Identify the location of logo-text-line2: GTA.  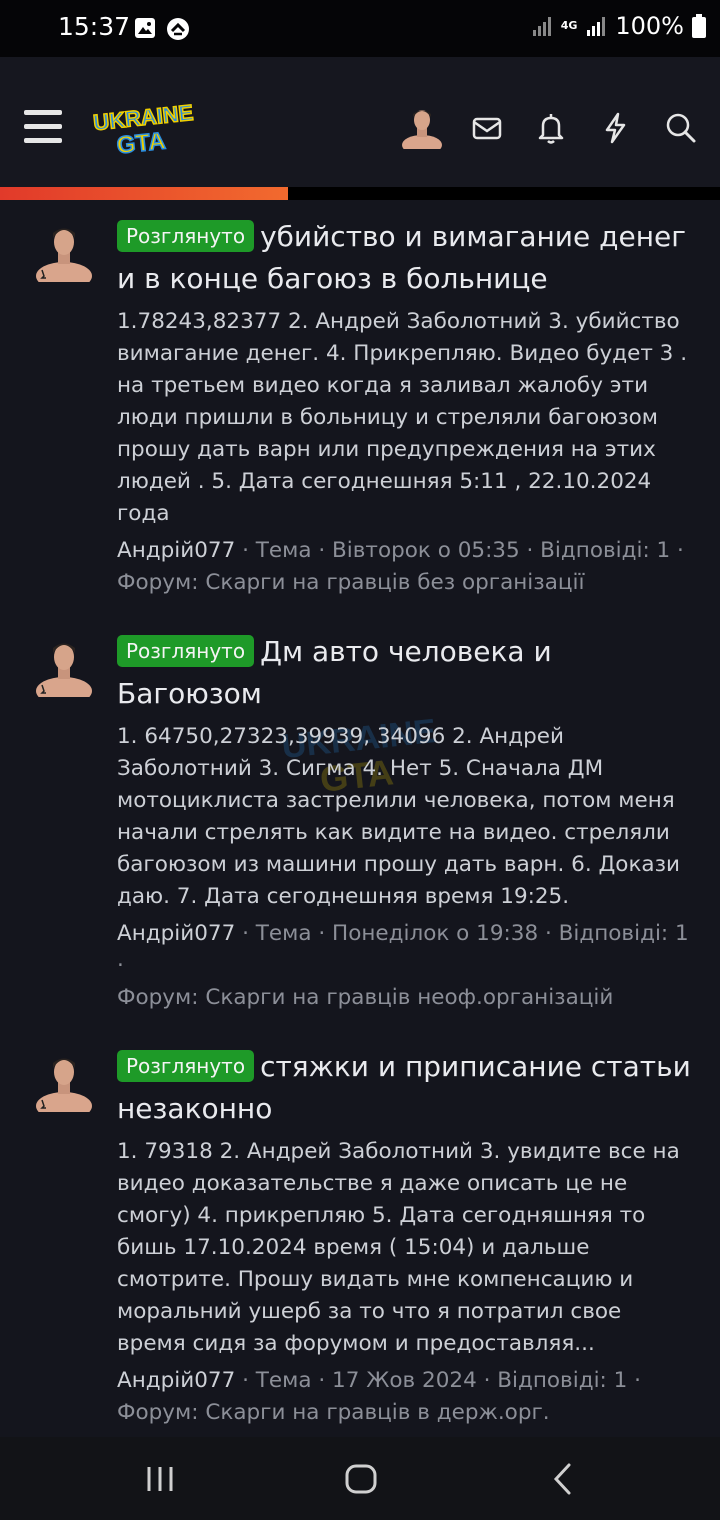
(140, 143).